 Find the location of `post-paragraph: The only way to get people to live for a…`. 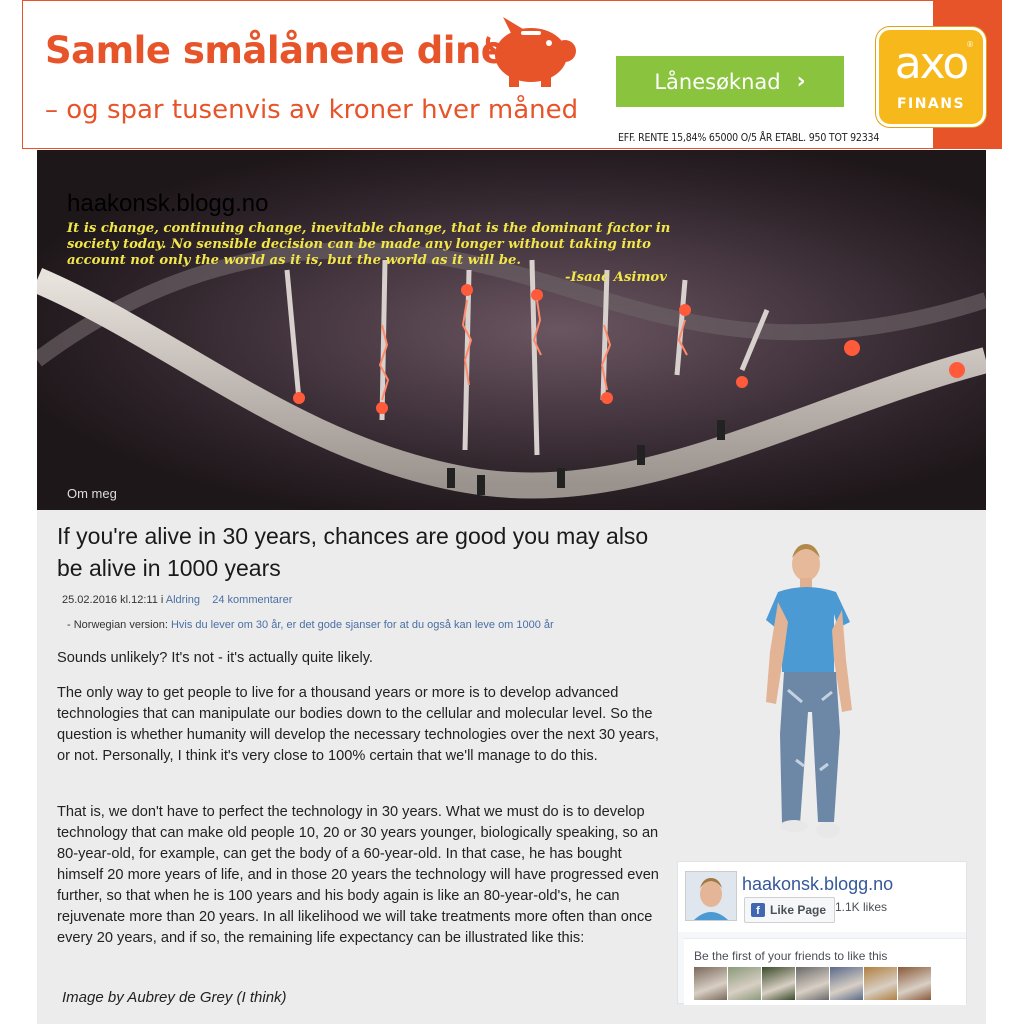

post-paragraph: The only way to get people to live for a… is located at coordinates (358, 724).